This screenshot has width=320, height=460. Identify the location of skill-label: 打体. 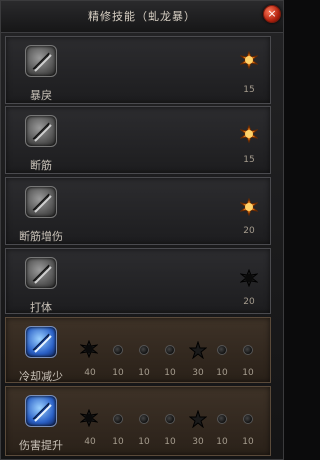
(41, 307).